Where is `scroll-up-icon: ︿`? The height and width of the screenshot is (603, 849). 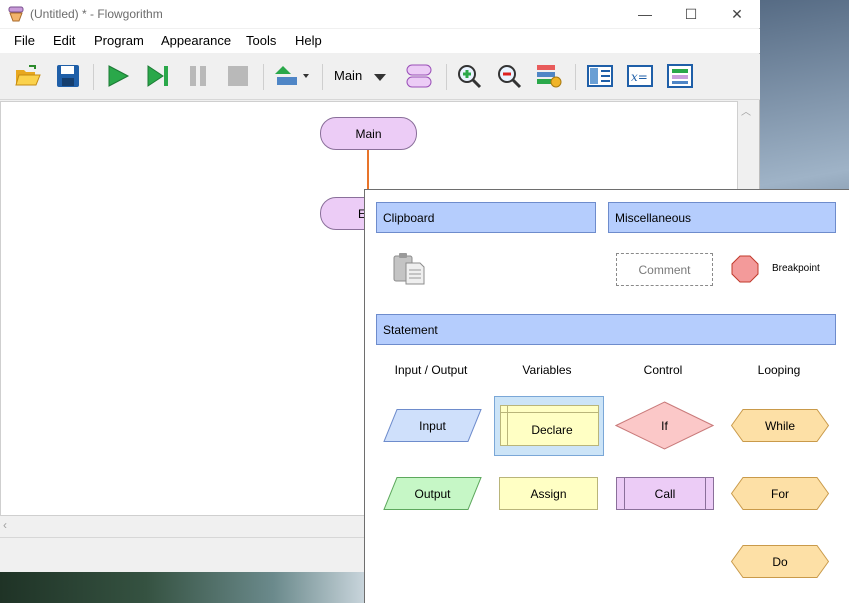 scroll-up-icon: ︿ is located at coordinates (746, 110).